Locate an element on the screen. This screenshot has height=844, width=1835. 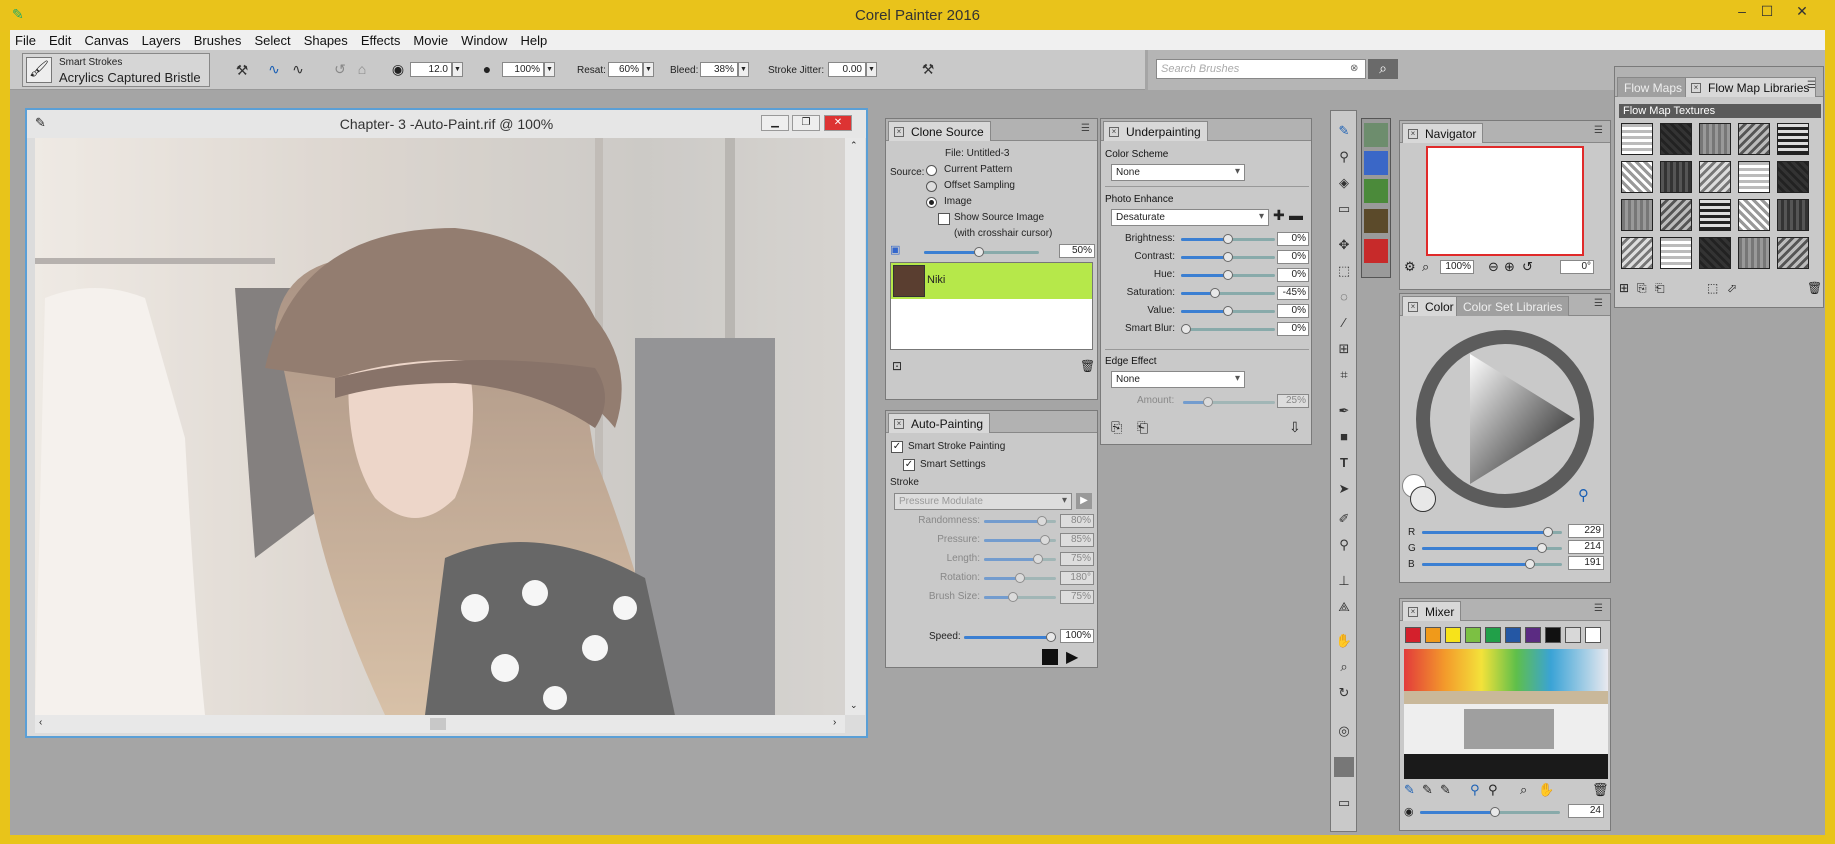
paper-texture-icon is located at coordinates (1376, 135).